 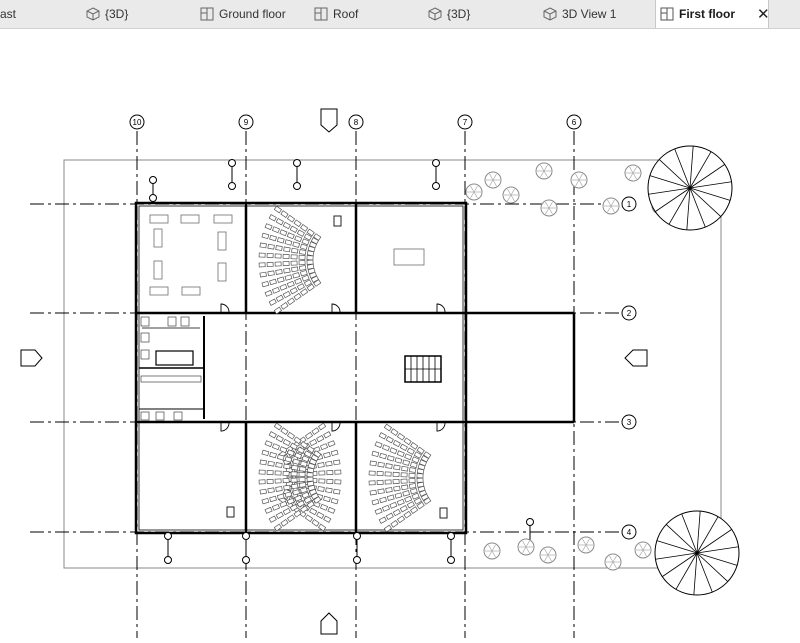 I want to click on grid-bubble-7: 7, so click(x=465, y=122).